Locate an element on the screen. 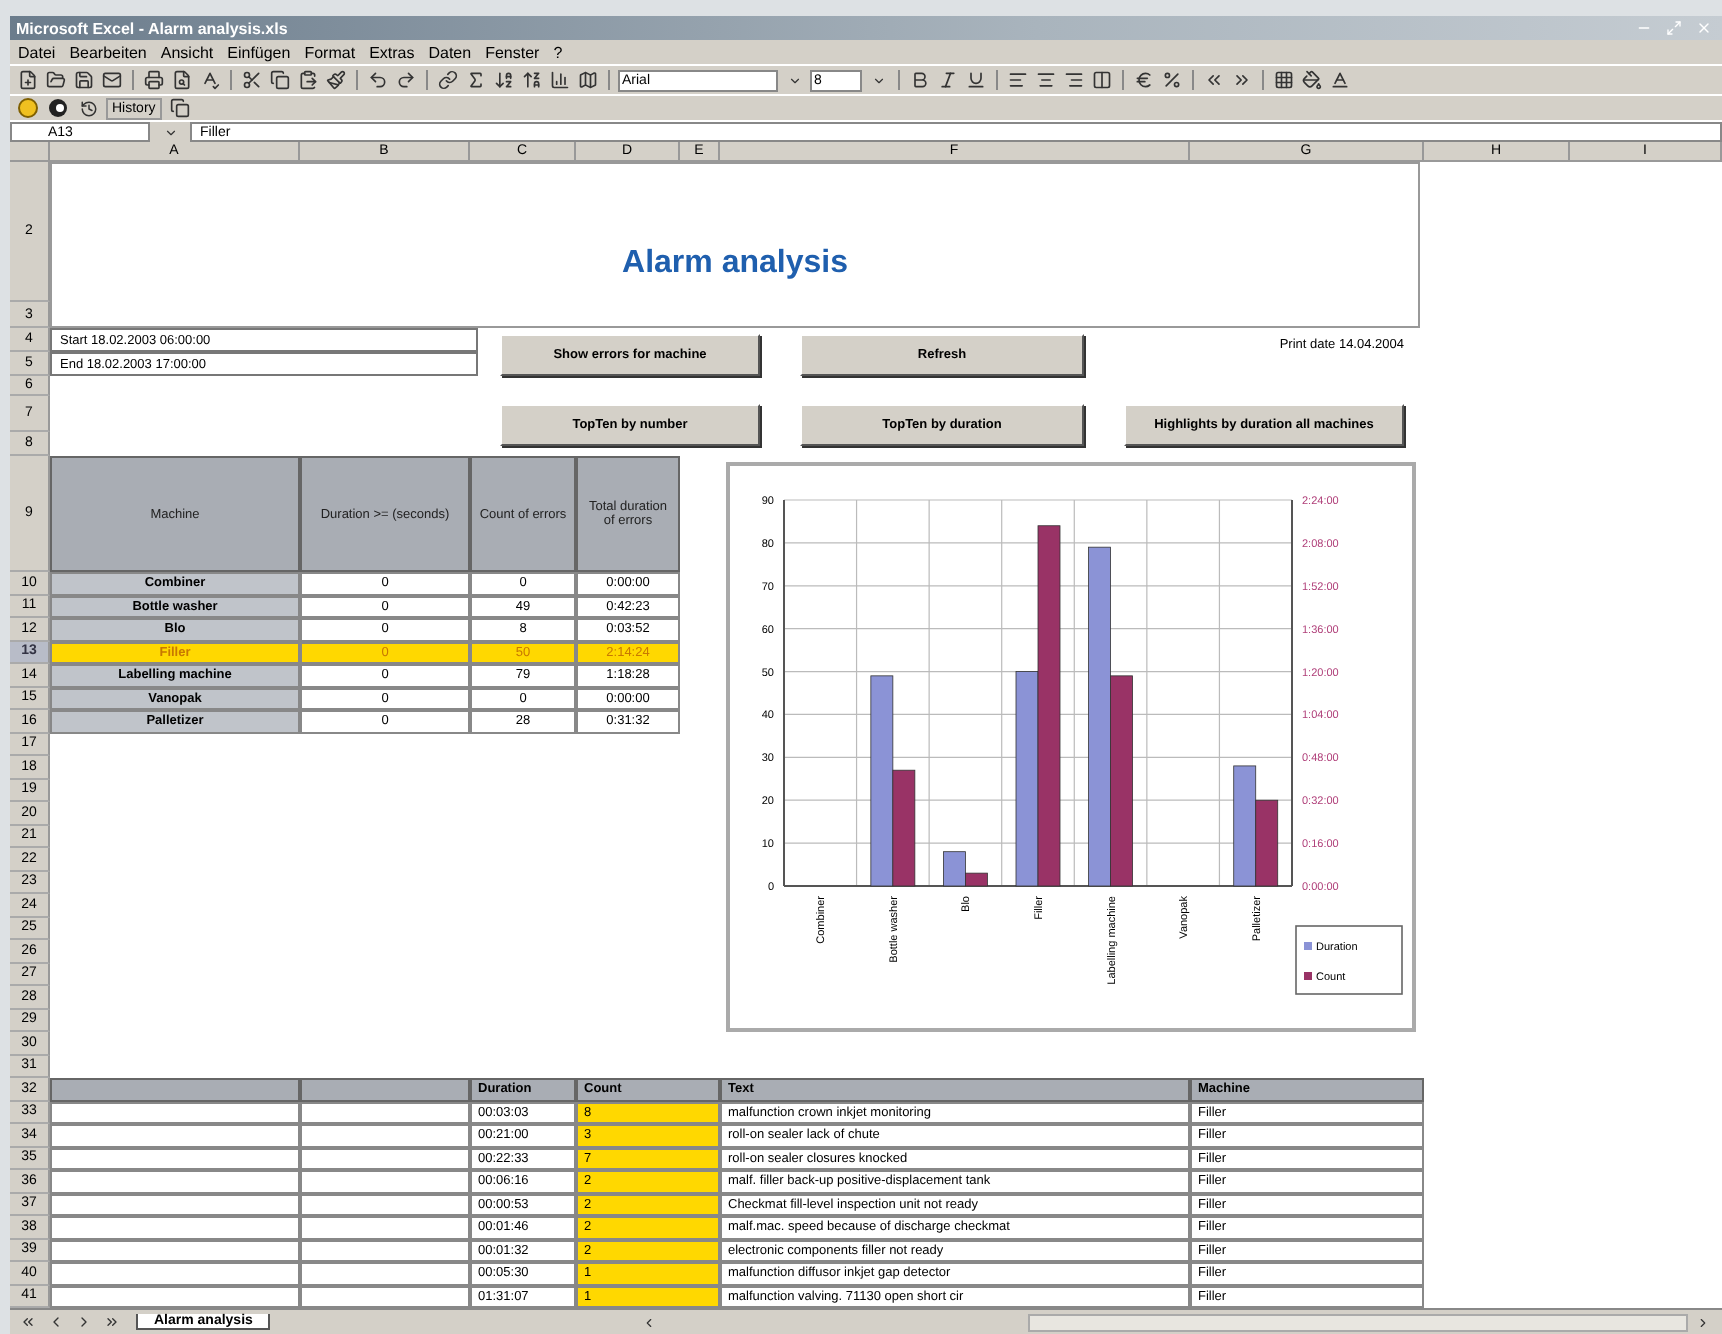 This screenshot has width=1722, height=1334. brush-icon is located at coordinates (336, 80).